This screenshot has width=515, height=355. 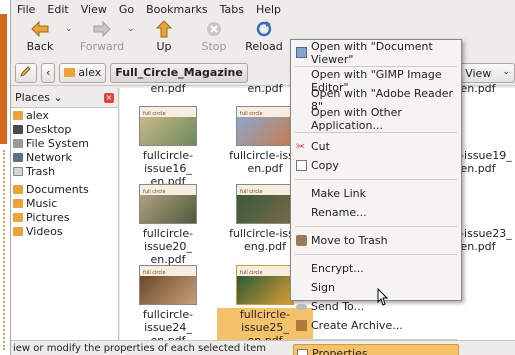 I want to click on menu-item-move-to-trash: Move to Trash, so click(x=376, y=240).